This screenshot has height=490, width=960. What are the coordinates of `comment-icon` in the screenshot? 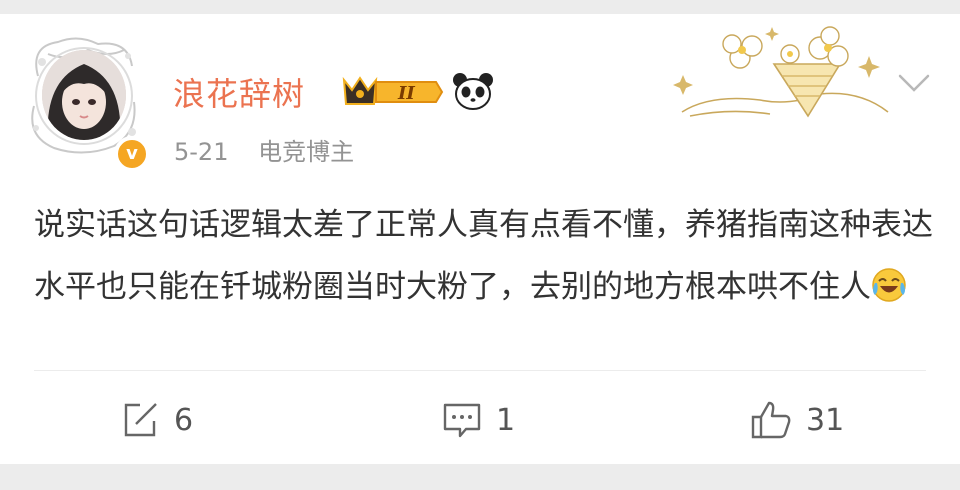 It's located at (462, 420).